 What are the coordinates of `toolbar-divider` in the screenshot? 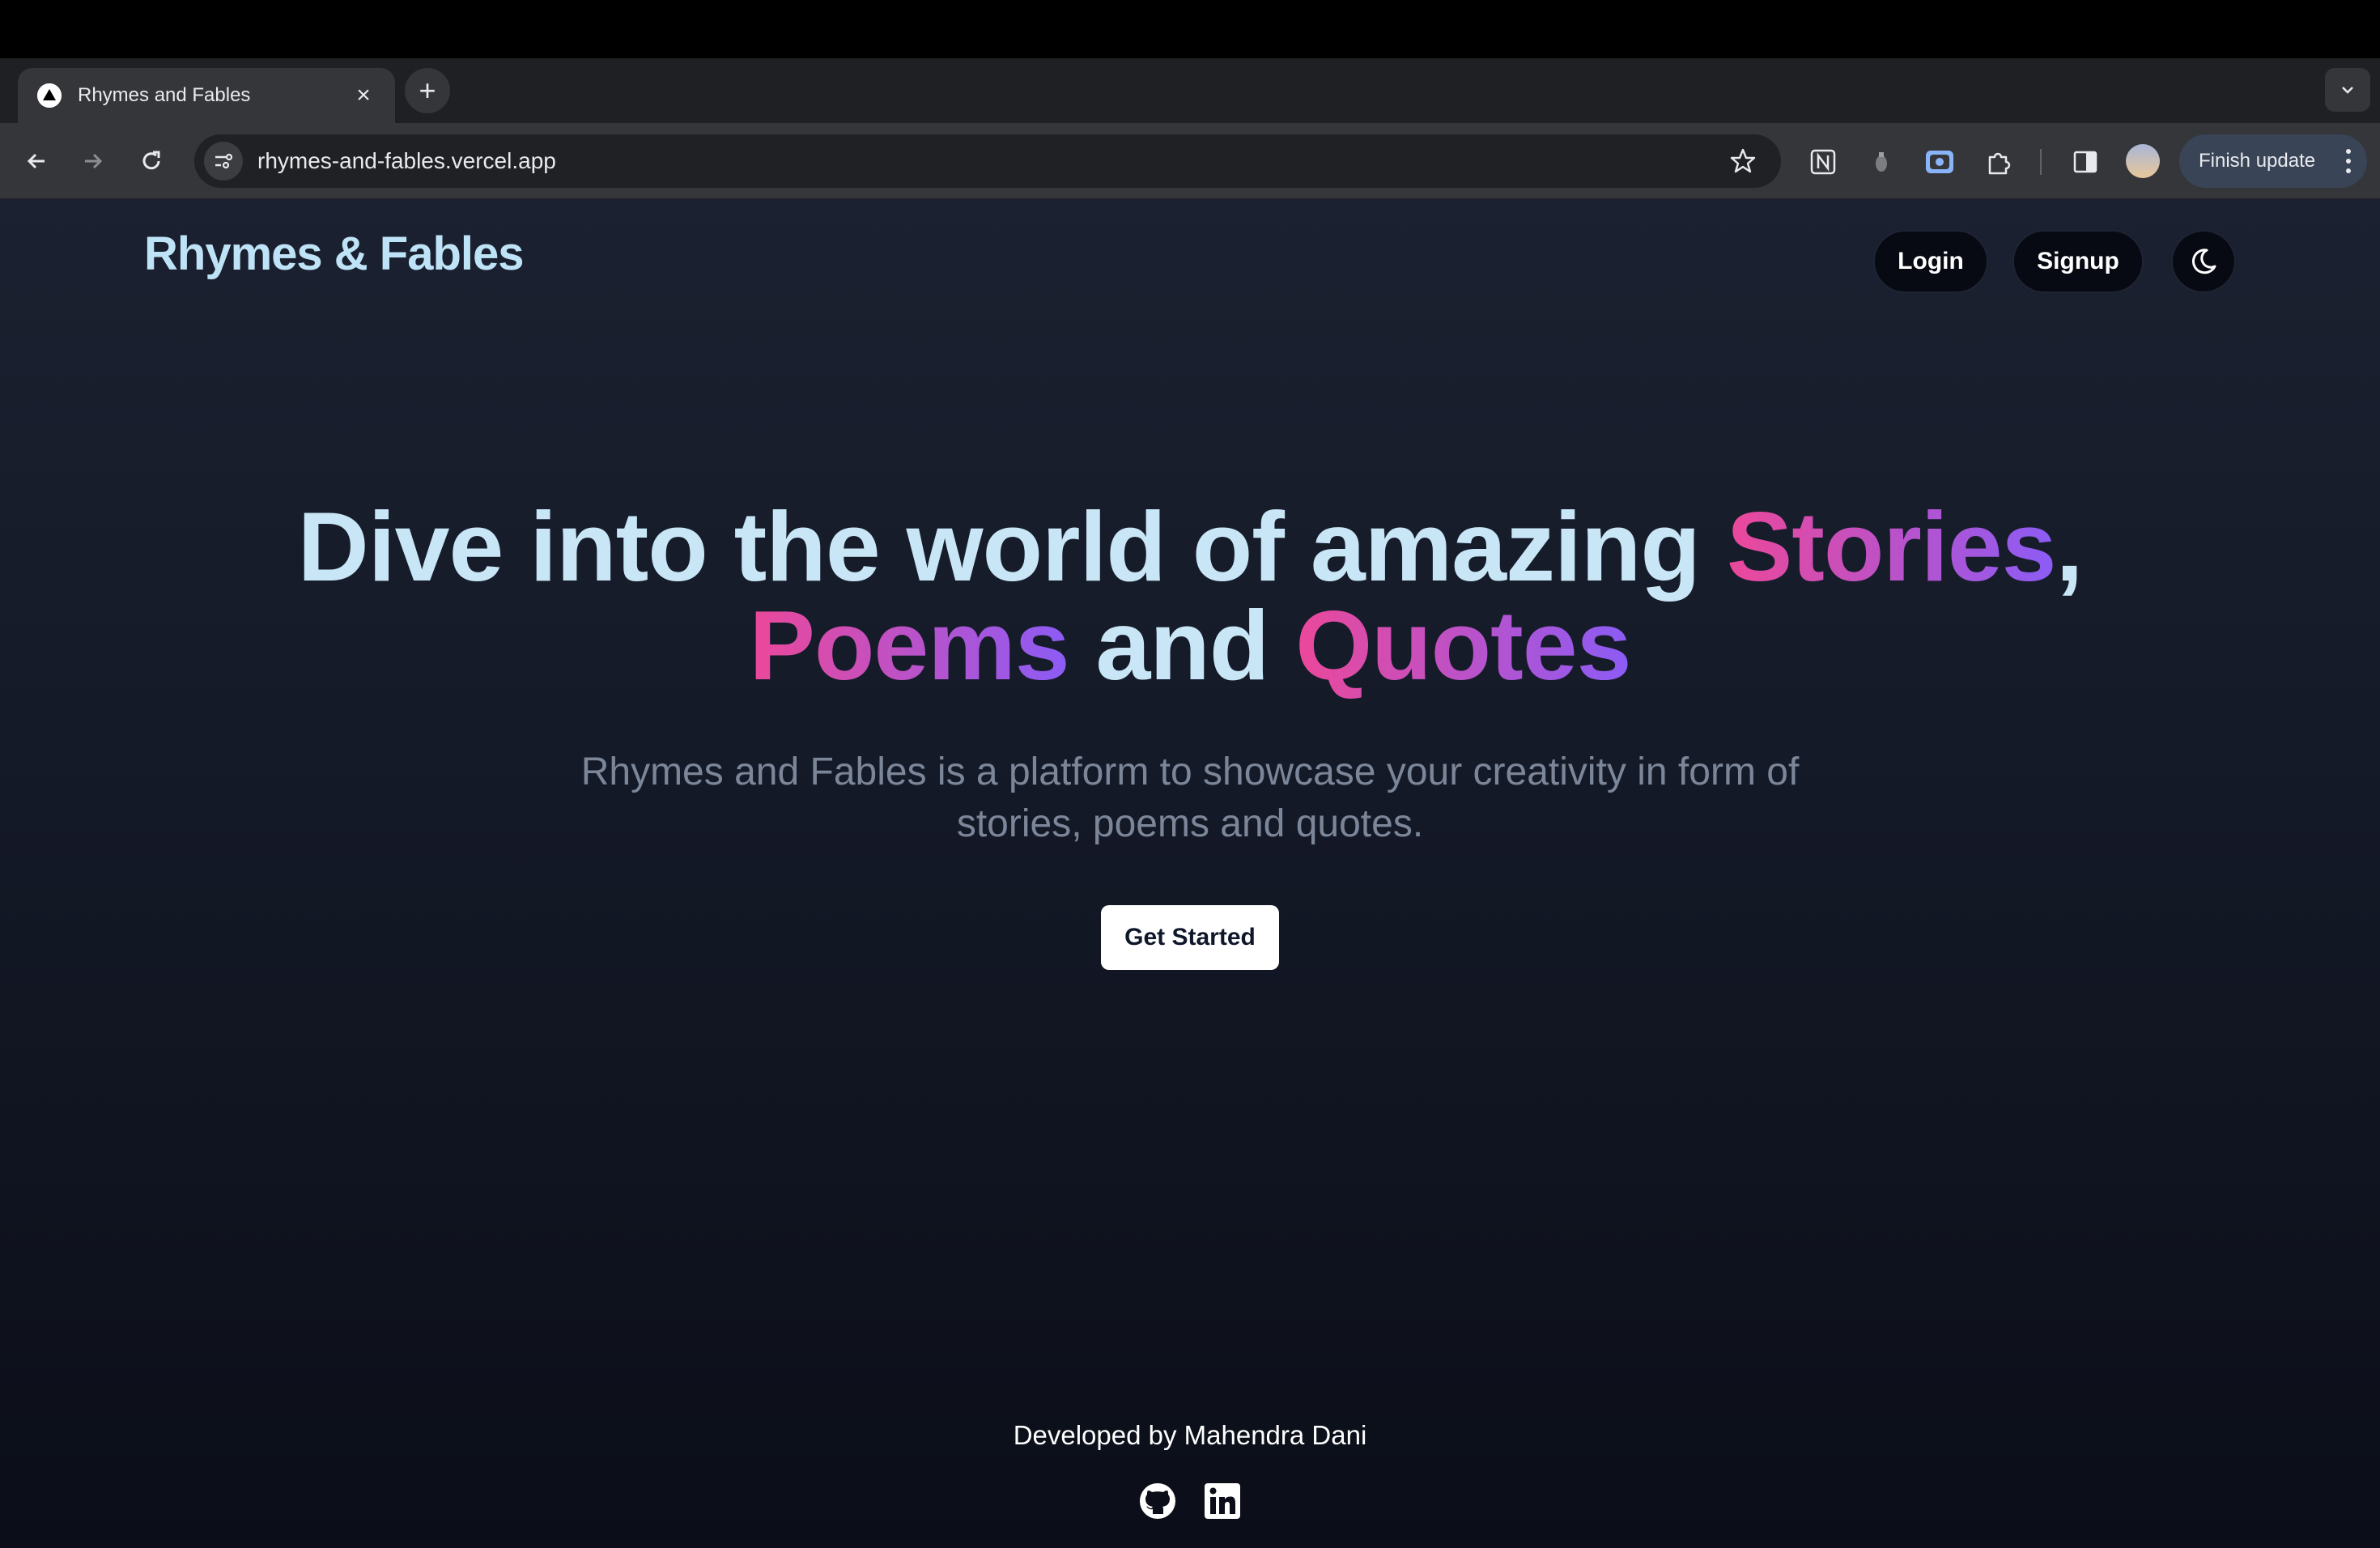 It's located at (2041, 162).